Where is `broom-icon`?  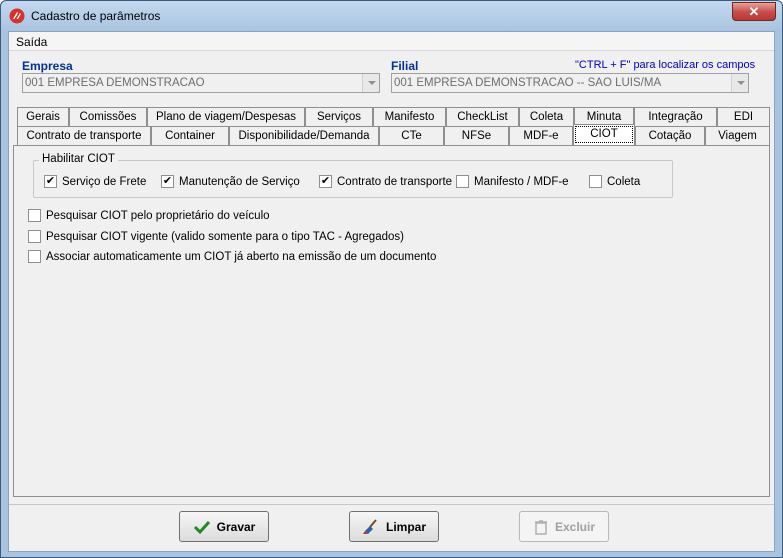
broom-icon is located at coordinates (369, 526).